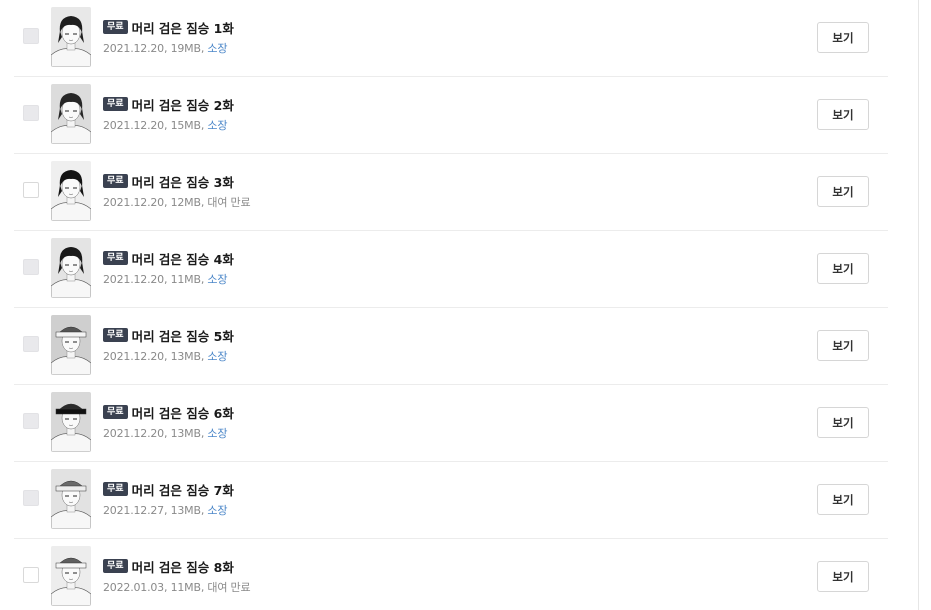  Describe the element at coordinates (183, 566) in the screenshot. I see `episode-title: 머리 검은 짐승 8화` at that location.